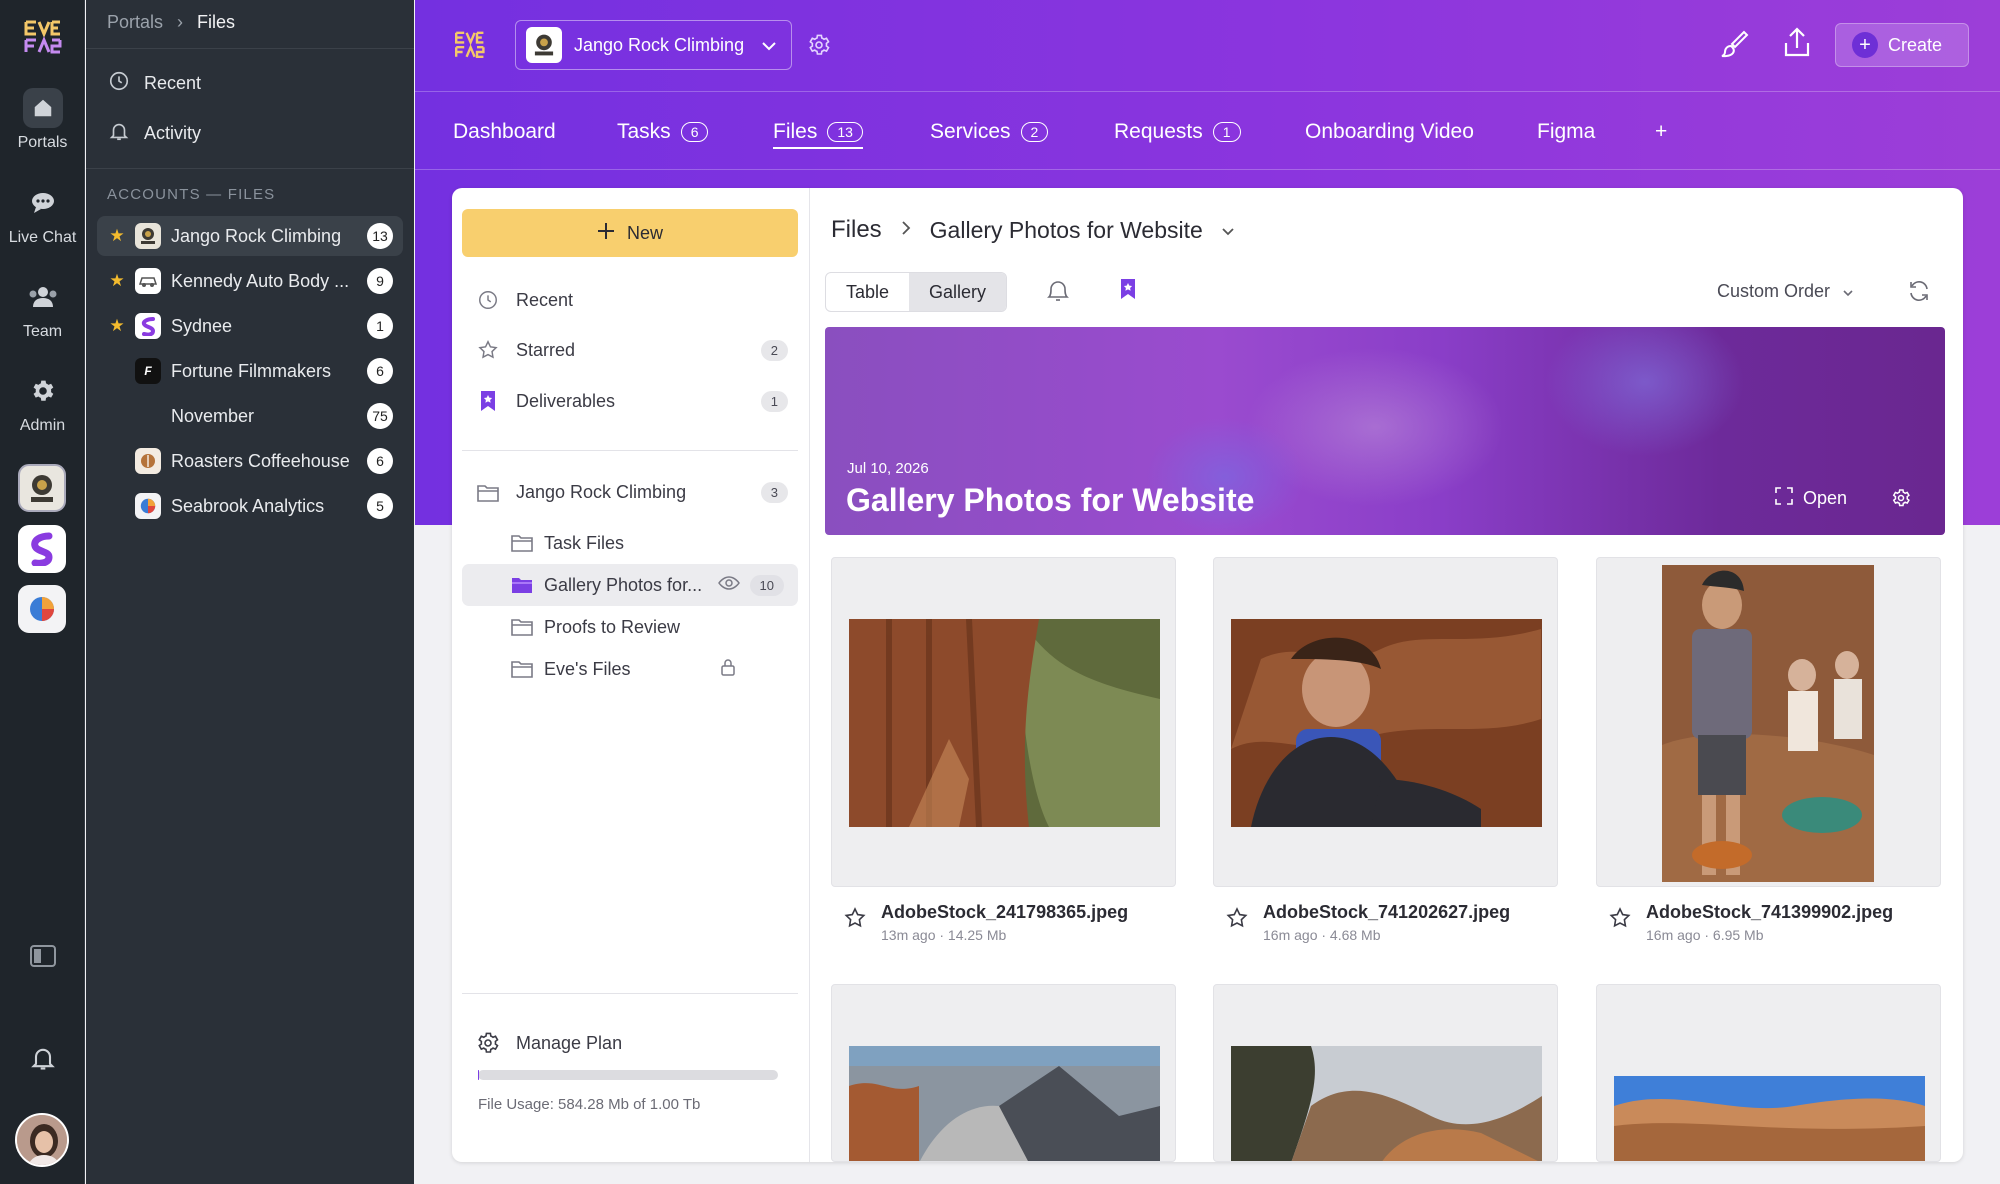  What do you see at coordinates (606, 233) in the screenshot?
I see `plus-icon` at bounding box center [606, 233].